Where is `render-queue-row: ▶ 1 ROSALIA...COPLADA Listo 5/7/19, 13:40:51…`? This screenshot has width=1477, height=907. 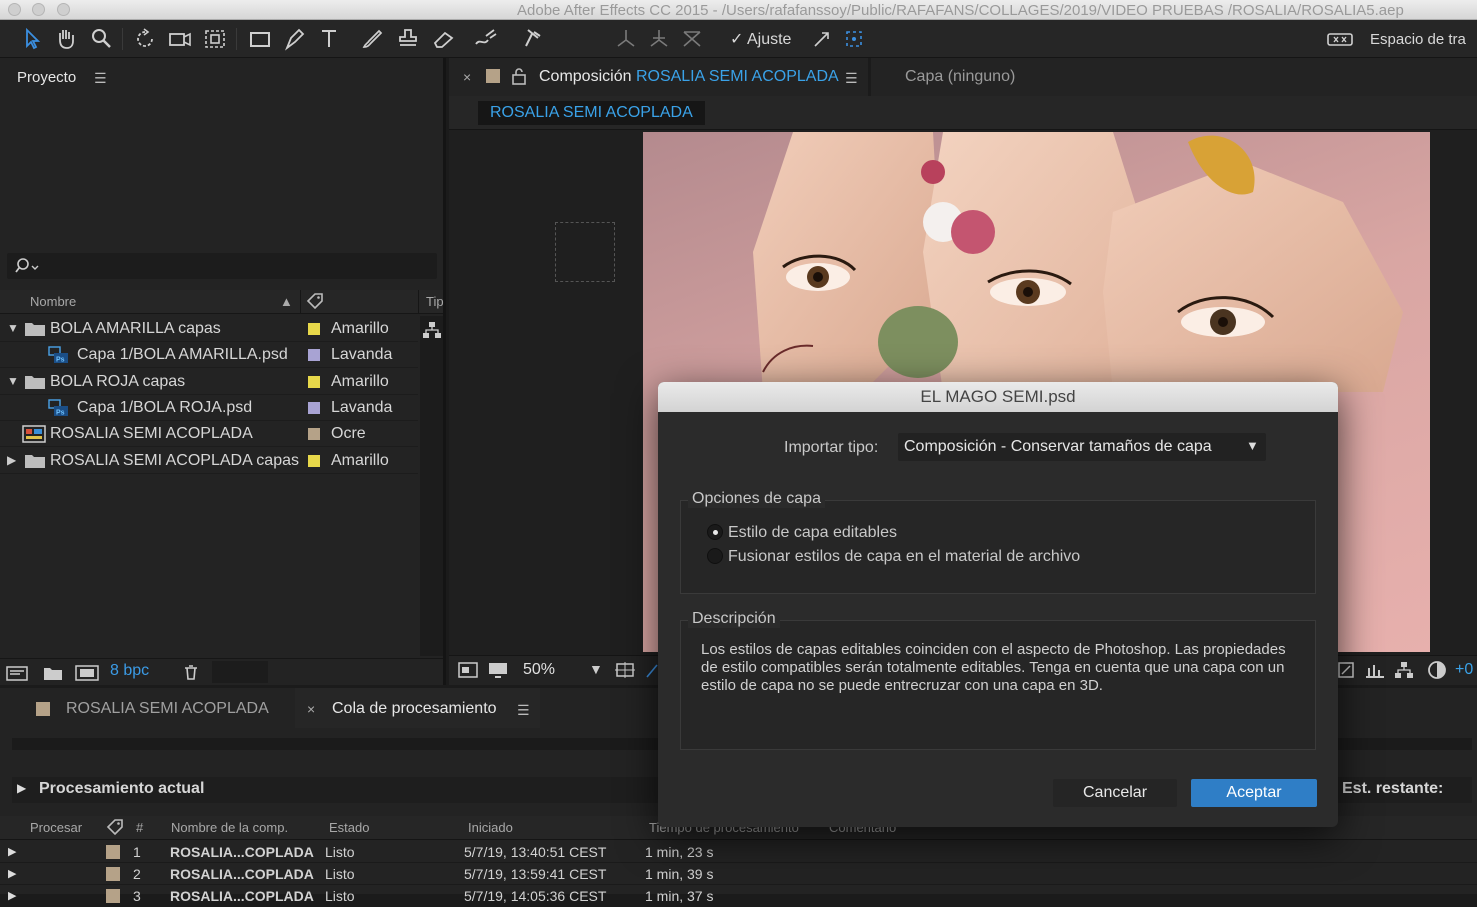 render-queue-row: ▶ 1 ROSALIA...COPLADA Listo 5/7/19, 13:40:51… is located at coordinates (738, 852).